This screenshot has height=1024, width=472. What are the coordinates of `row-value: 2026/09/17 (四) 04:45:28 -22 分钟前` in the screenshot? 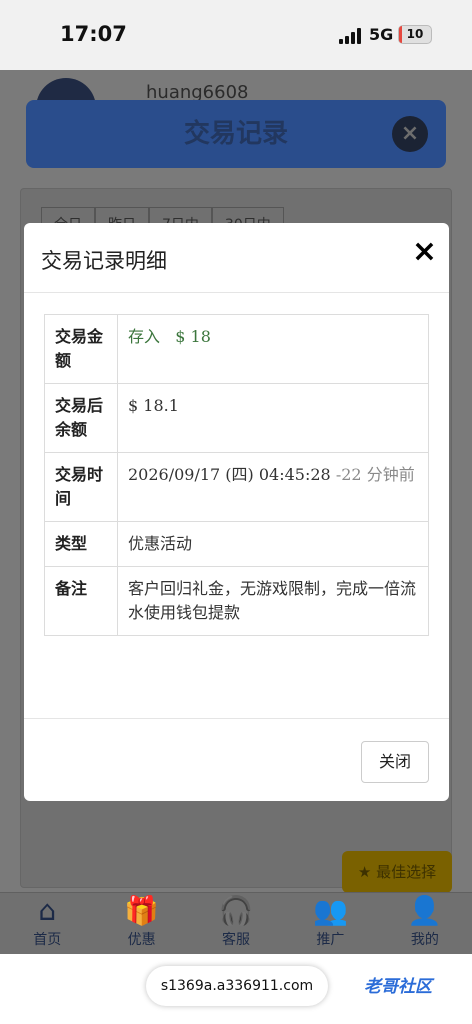 It's located at (273, 487).